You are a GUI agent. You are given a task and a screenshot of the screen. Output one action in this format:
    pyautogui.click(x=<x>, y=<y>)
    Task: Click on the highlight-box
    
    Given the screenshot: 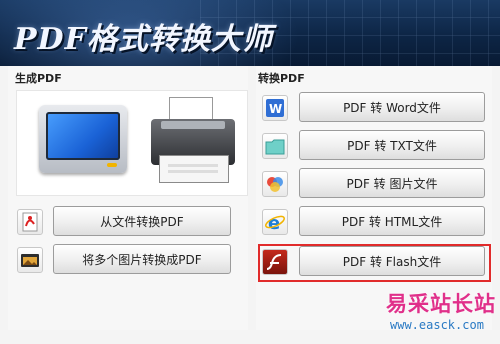 What is the action you would take?
    pyautogui.click(x=374, y=263)
    